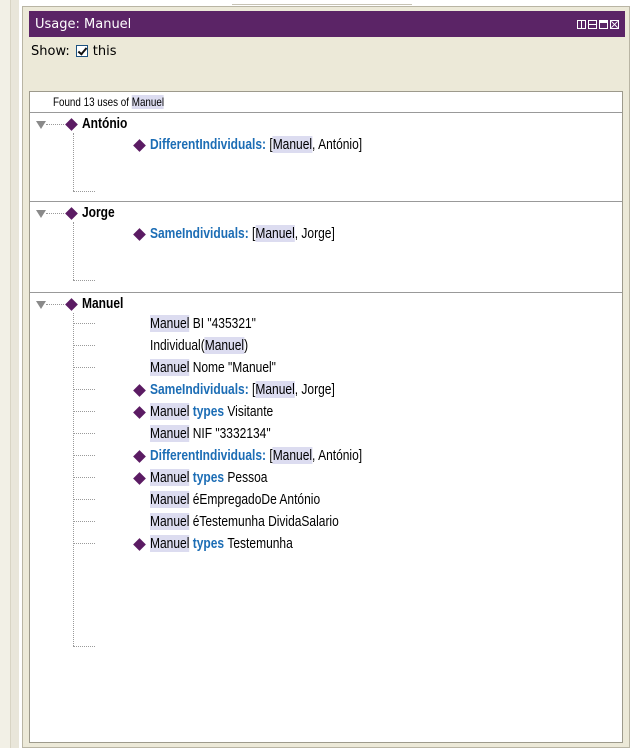  What do you see at coordinates (603, 24) in the screenshot?
I see `maximize-icon` at bounding box center [603, 24].